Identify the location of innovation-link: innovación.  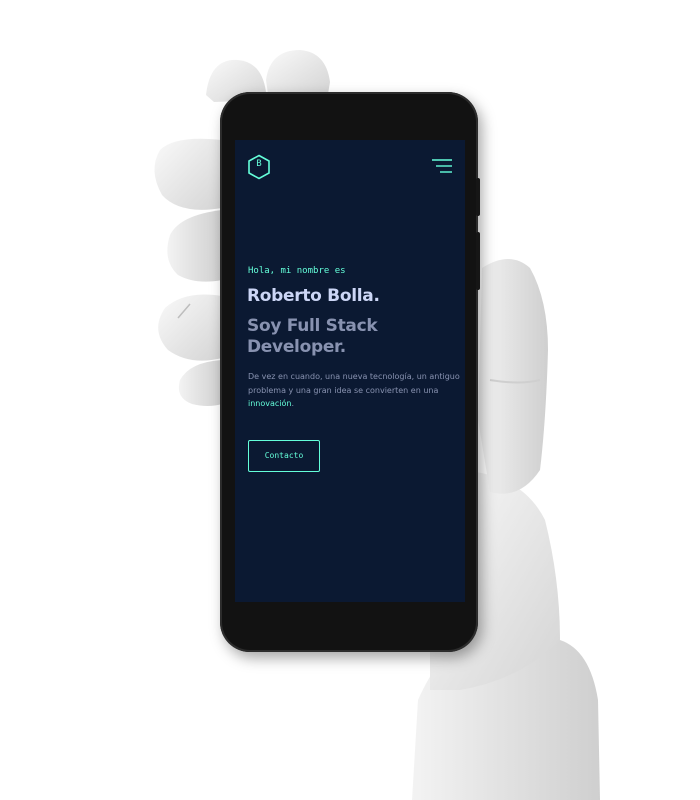
(269, 403).